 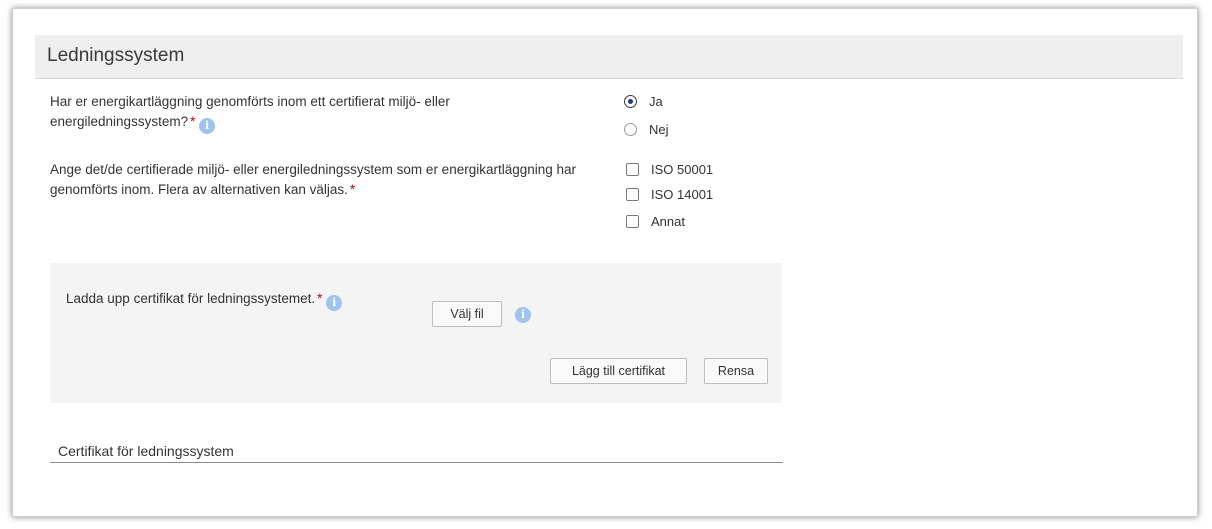 I want to click on checkbox-option-iso14001: ISO 14001, so click(x=669, y=194).